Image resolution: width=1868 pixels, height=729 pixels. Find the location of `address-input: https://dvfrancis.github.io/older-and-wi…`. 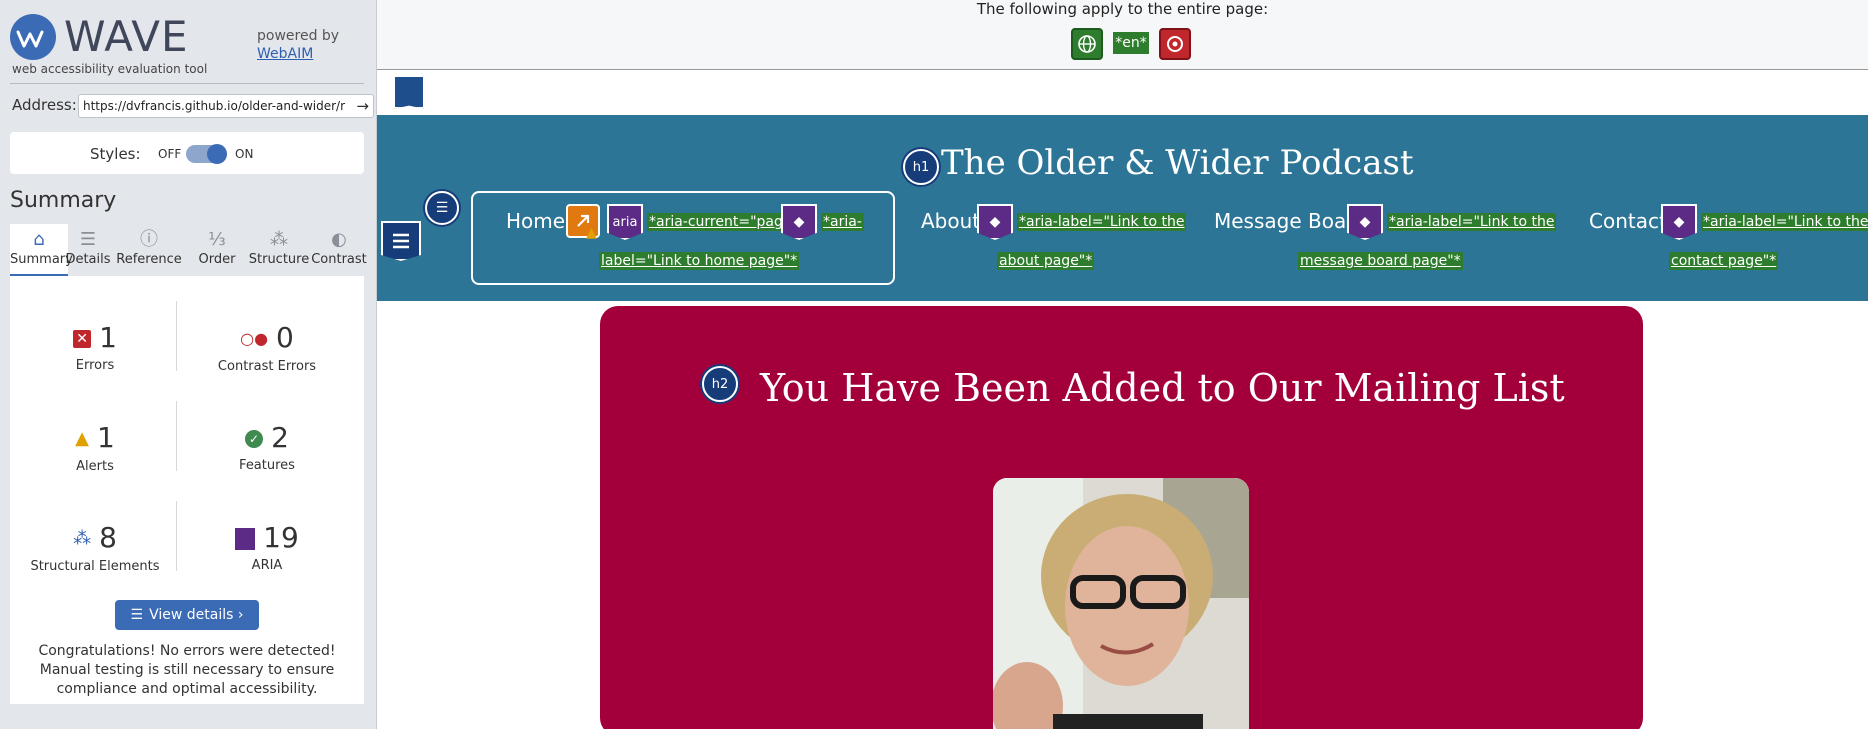

address-input: https://dvfrancis.github.io/older-and-wi… is located at coordinates (226, 106).